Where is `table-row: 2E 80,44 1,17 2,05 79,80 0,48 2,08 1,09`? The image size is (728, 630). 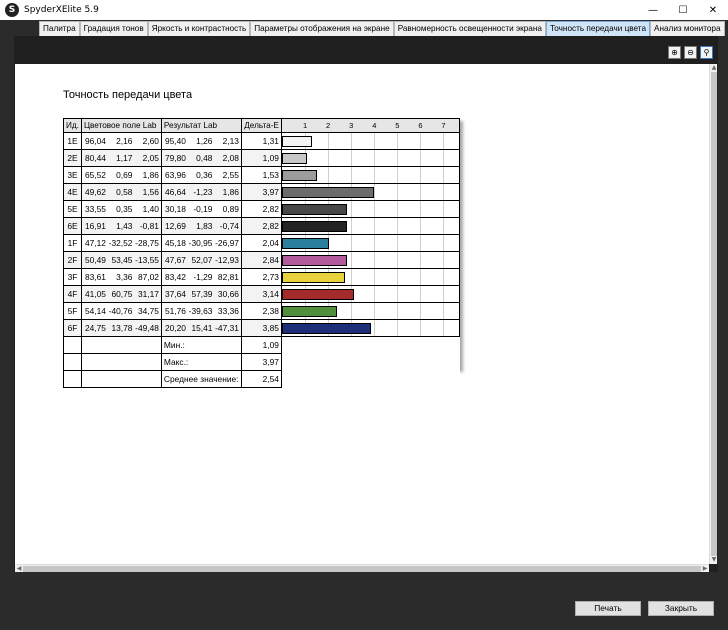 table-row: 2E 80,44 1,17 2,05 79,80 0,48 2,08 1,09 is located at coordinates (262, 158).